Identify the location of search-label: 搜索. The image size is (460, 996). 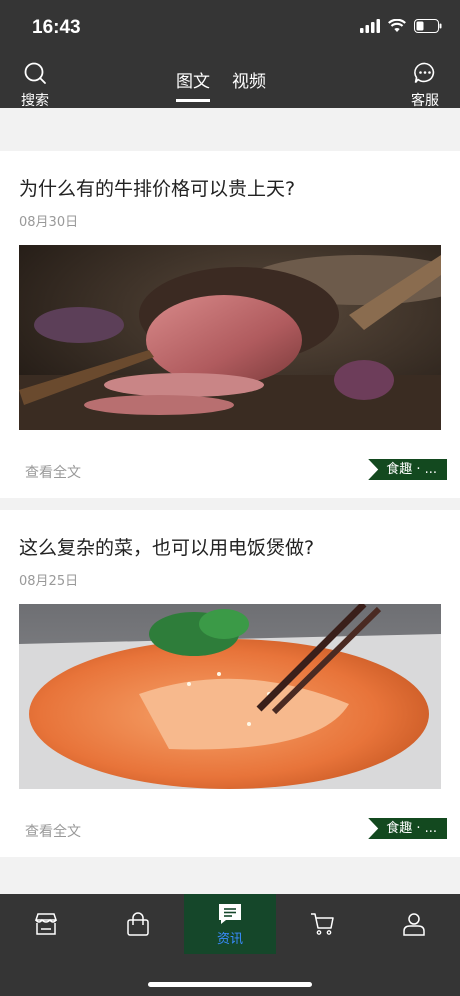
(35, 101).